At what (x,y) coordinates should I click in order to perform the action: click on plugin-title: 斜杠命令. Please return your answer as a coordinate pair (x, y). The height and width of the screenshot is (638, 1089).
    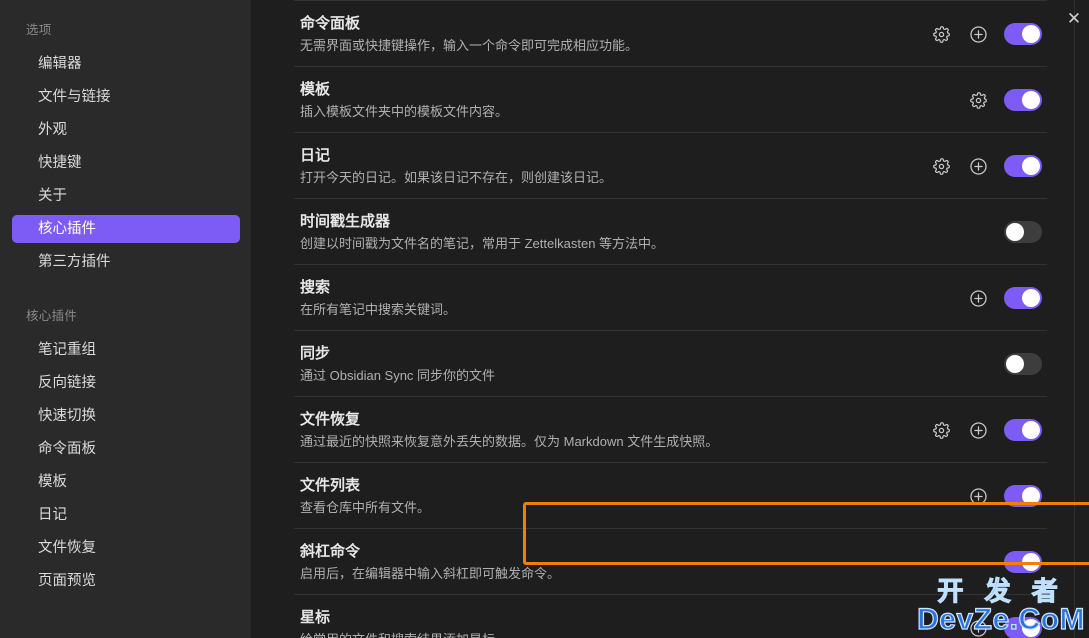
    Looking at the image, I should click on (330, 551).